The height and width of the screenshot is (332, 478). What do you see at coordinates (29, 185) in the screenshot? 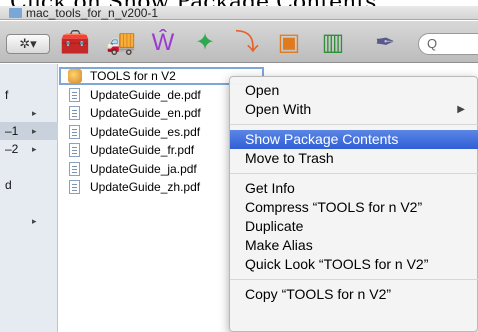
I see `sidebar-item: d` at bounding box center [29, 185].